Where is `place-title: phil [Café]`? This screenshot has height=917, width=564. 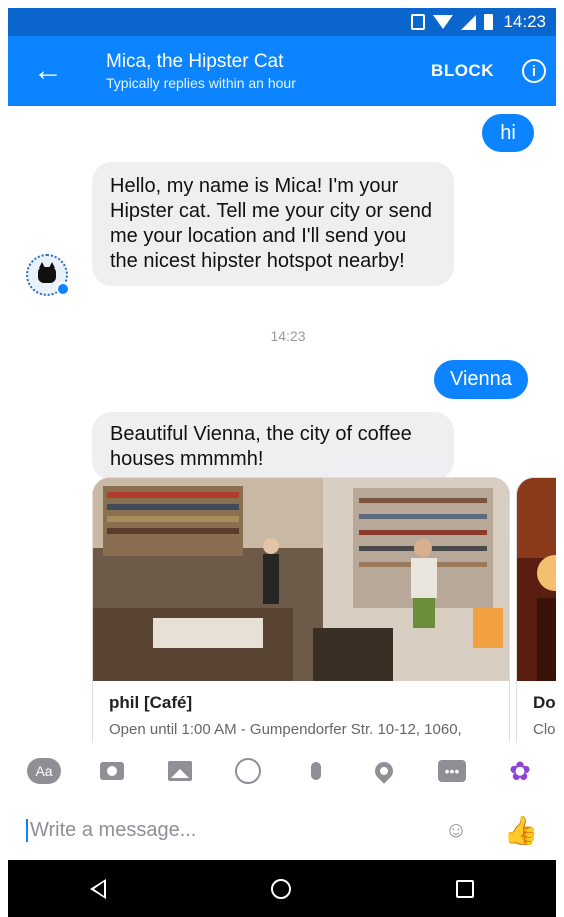 place-title: phil [Café] is located at coordinates (151, 702).